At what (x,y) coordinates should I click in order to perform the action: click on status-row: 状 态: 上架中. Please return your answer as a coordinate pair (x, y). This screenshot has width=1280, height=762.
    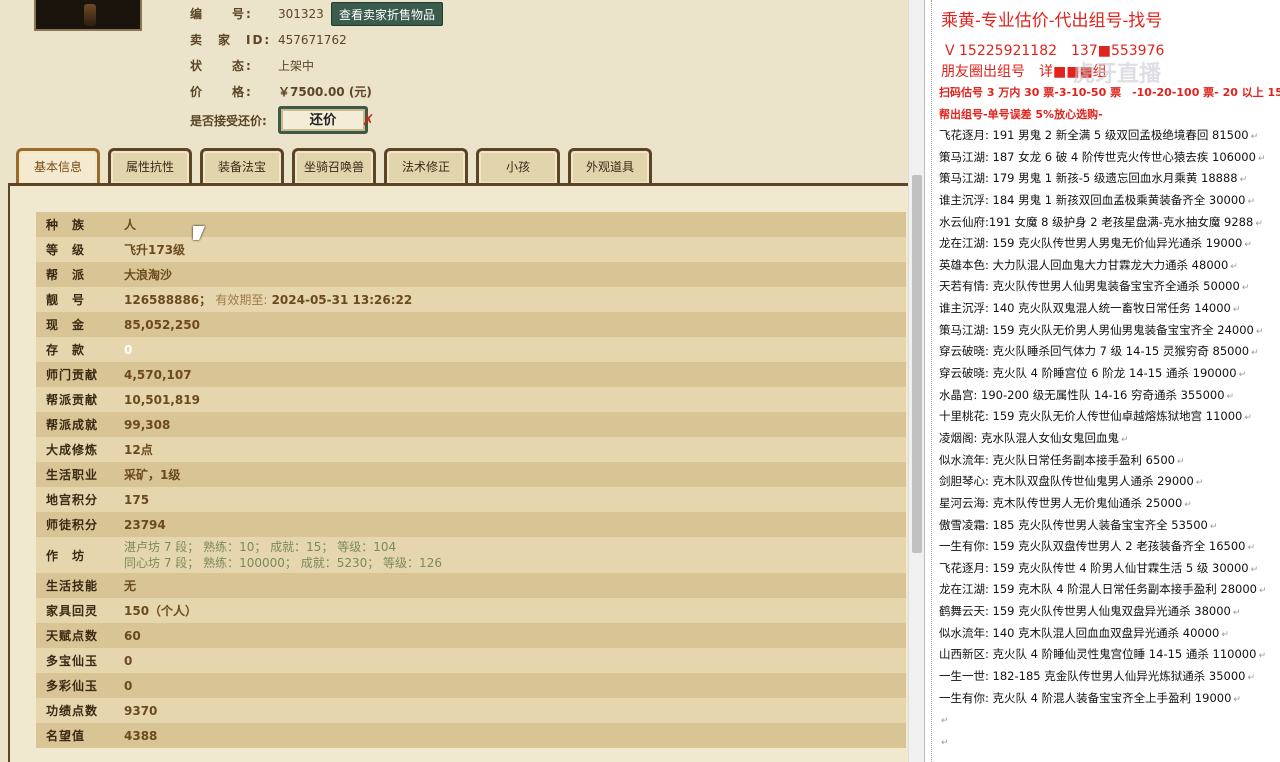
    Looking at the image, I should click on (252, 66).